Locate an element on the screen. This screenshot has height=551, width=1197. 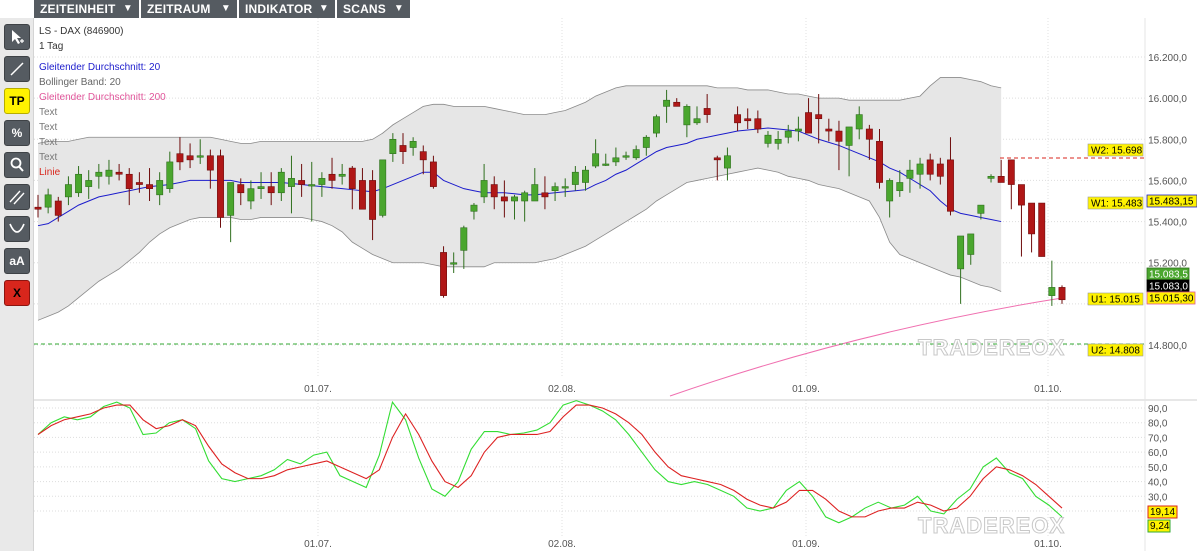
stoch-tick-label: 60,0 is located at coordinates (1158, 453).